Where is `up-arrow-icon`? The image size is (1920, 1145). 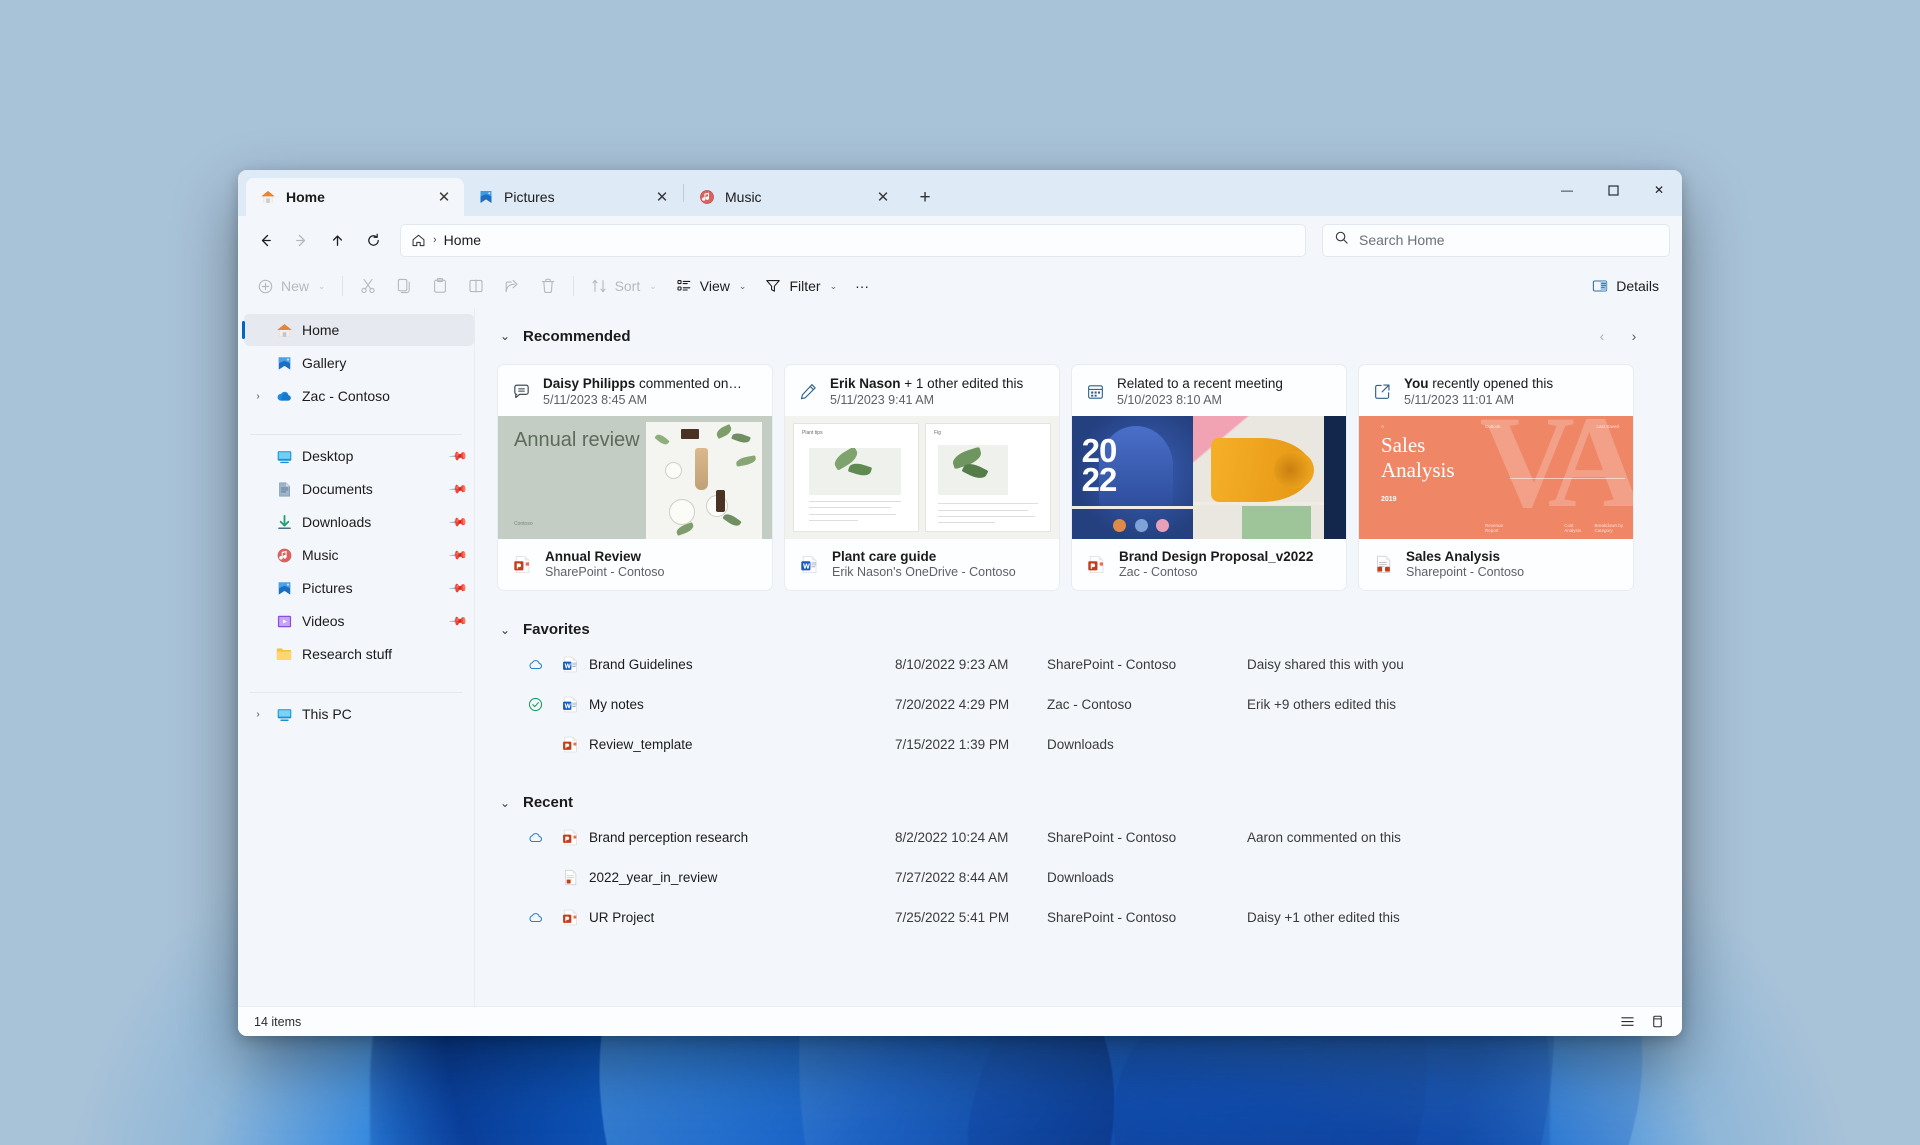 up-arrow-icon is located at coordinates (337, 240).